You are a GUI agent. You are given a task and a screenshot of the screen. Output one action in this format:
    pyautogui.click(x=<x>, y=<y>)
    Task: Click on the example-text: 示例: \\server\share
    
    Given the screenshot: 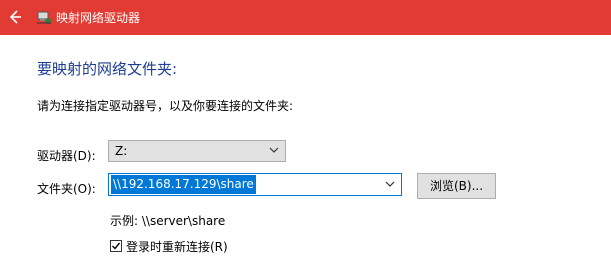 What is the action you would take?
    pyautogui.click(x=168, y=221)
    